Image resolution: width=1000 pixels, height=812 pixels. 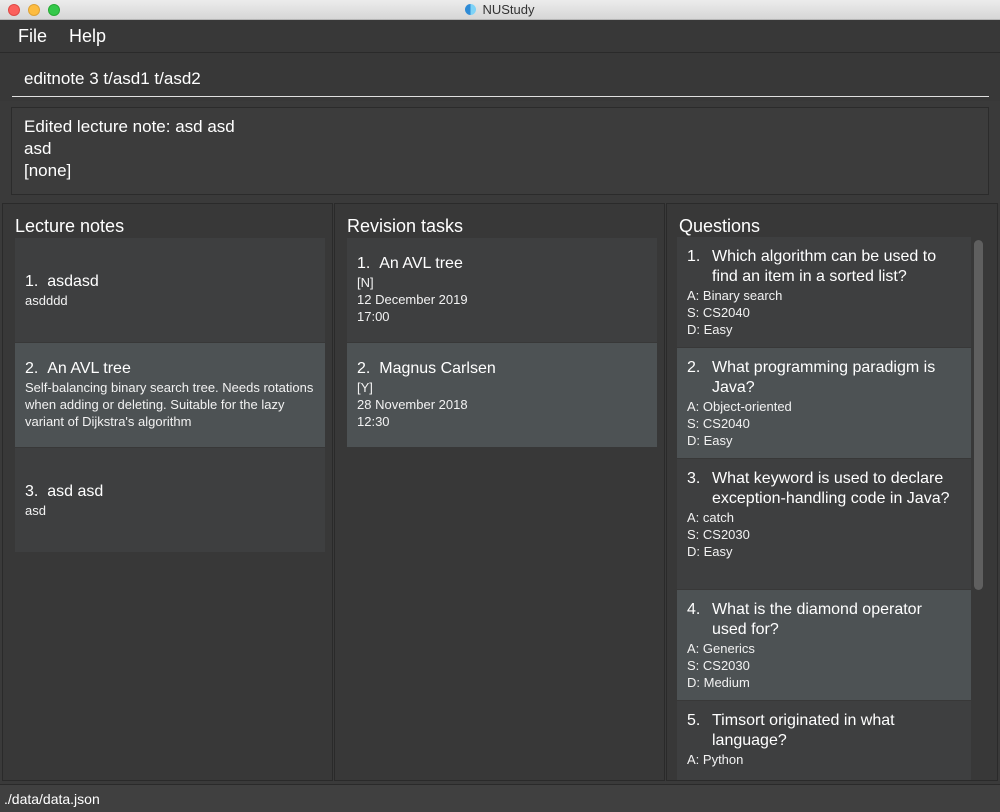 I want to click on result-line: [none], so click(x=48, y=170).